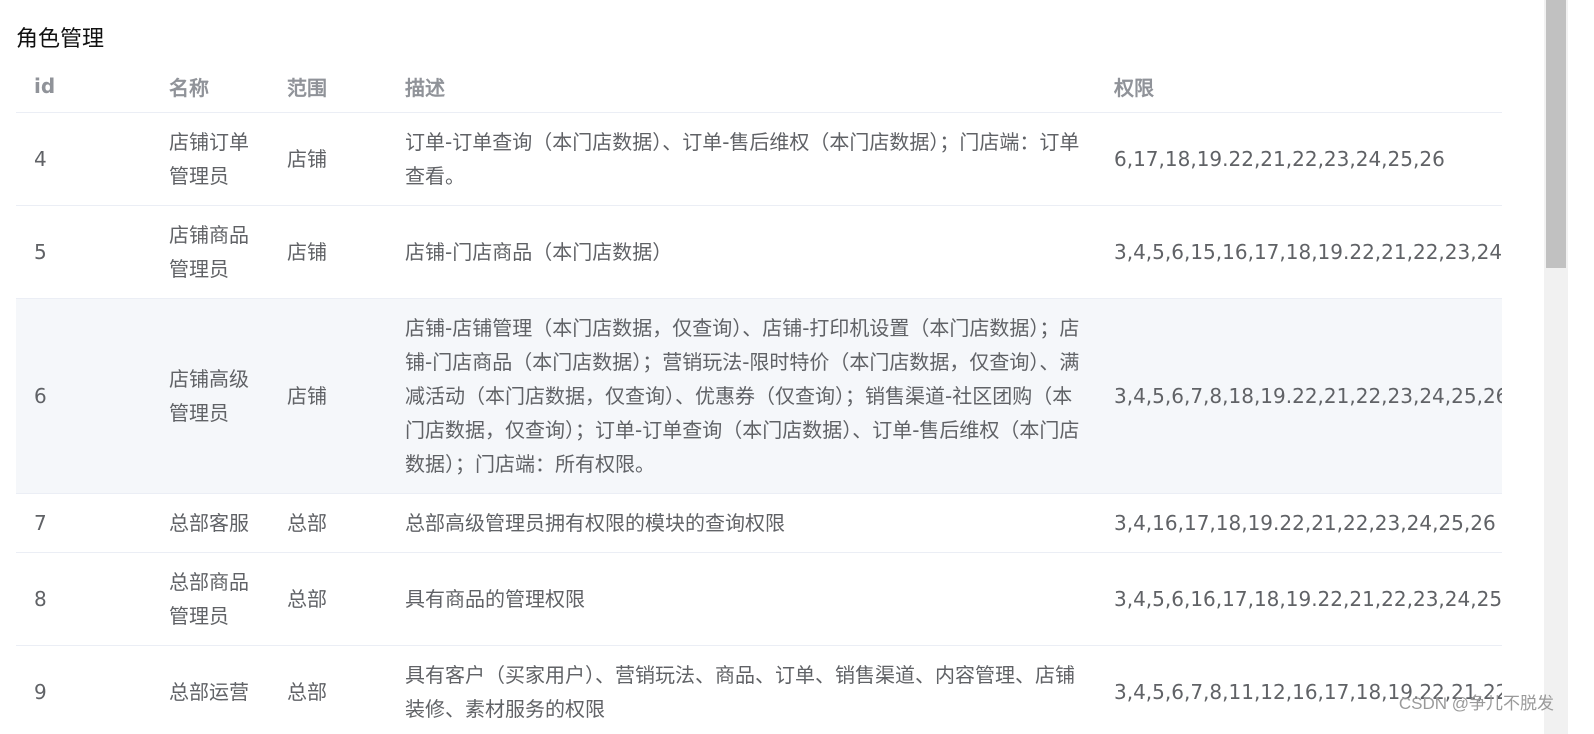 The image size is (1594, 734). Describe the element at coordinates (210, 159) in the screenshot. I see `cell-name: 店铺订单管理员` at that location.